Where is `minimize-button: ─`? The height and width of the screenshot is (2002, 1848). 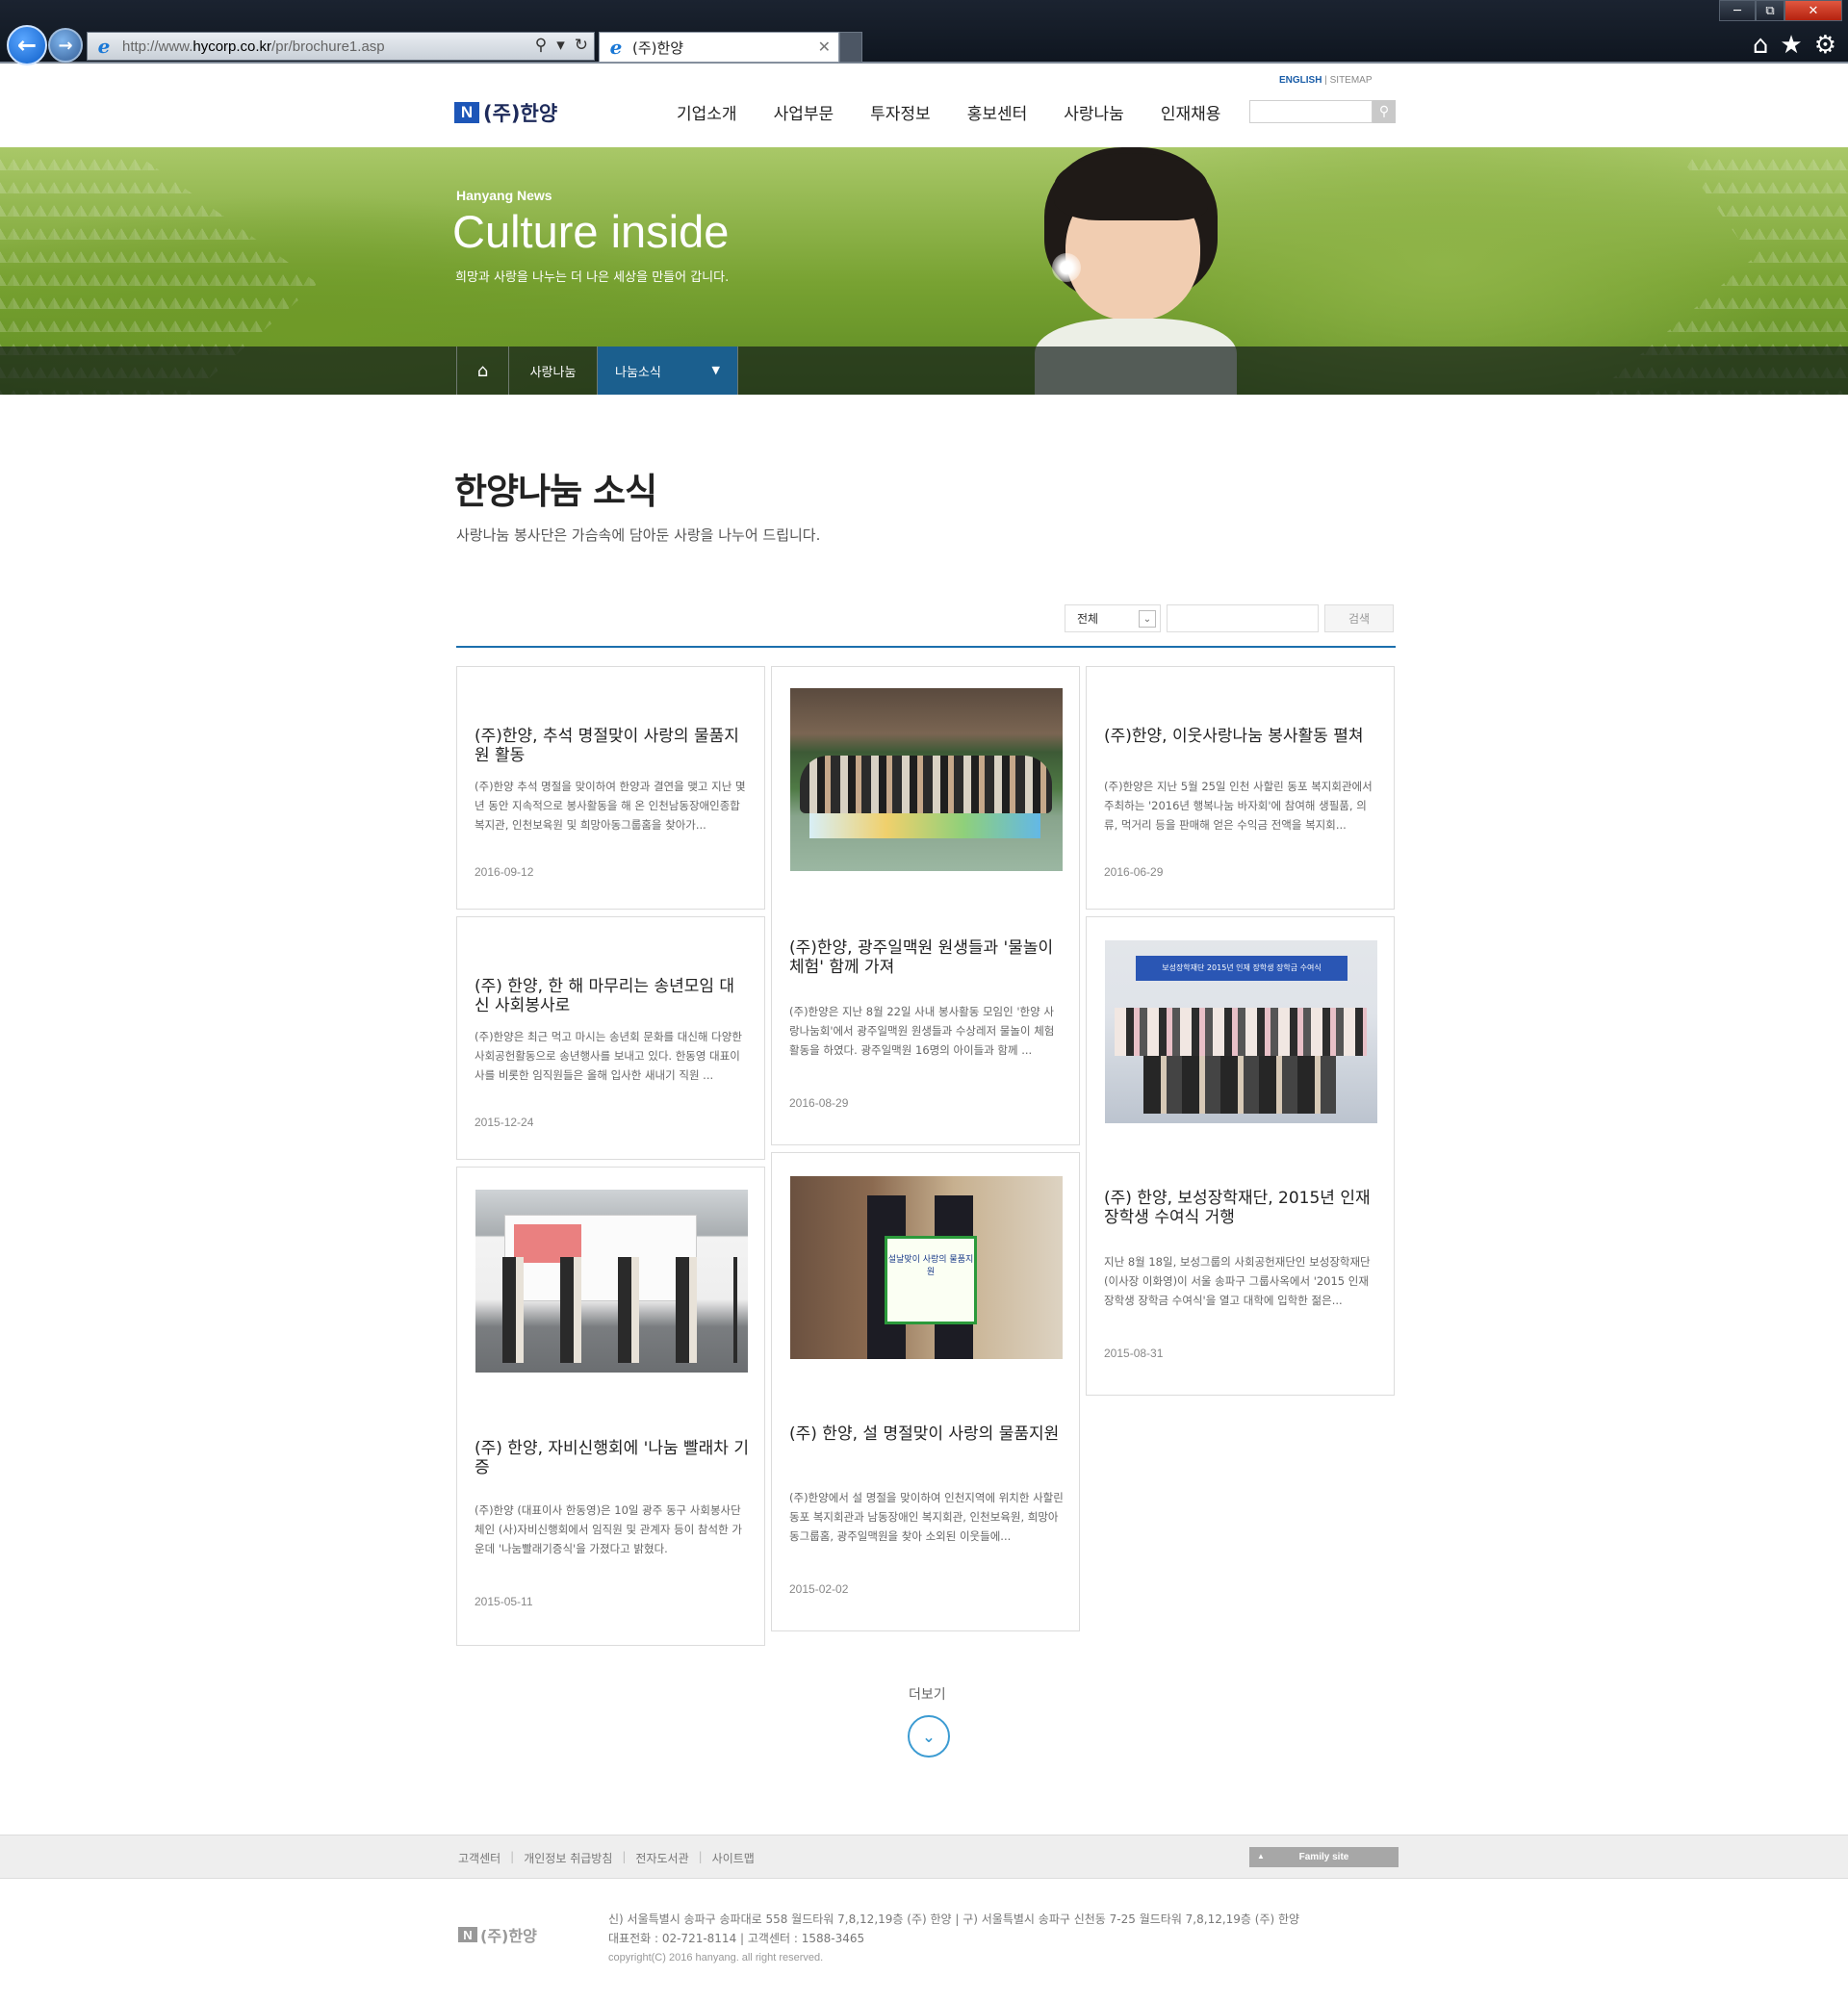
minimize-button: ─ is located at coordinates (1737, 10).